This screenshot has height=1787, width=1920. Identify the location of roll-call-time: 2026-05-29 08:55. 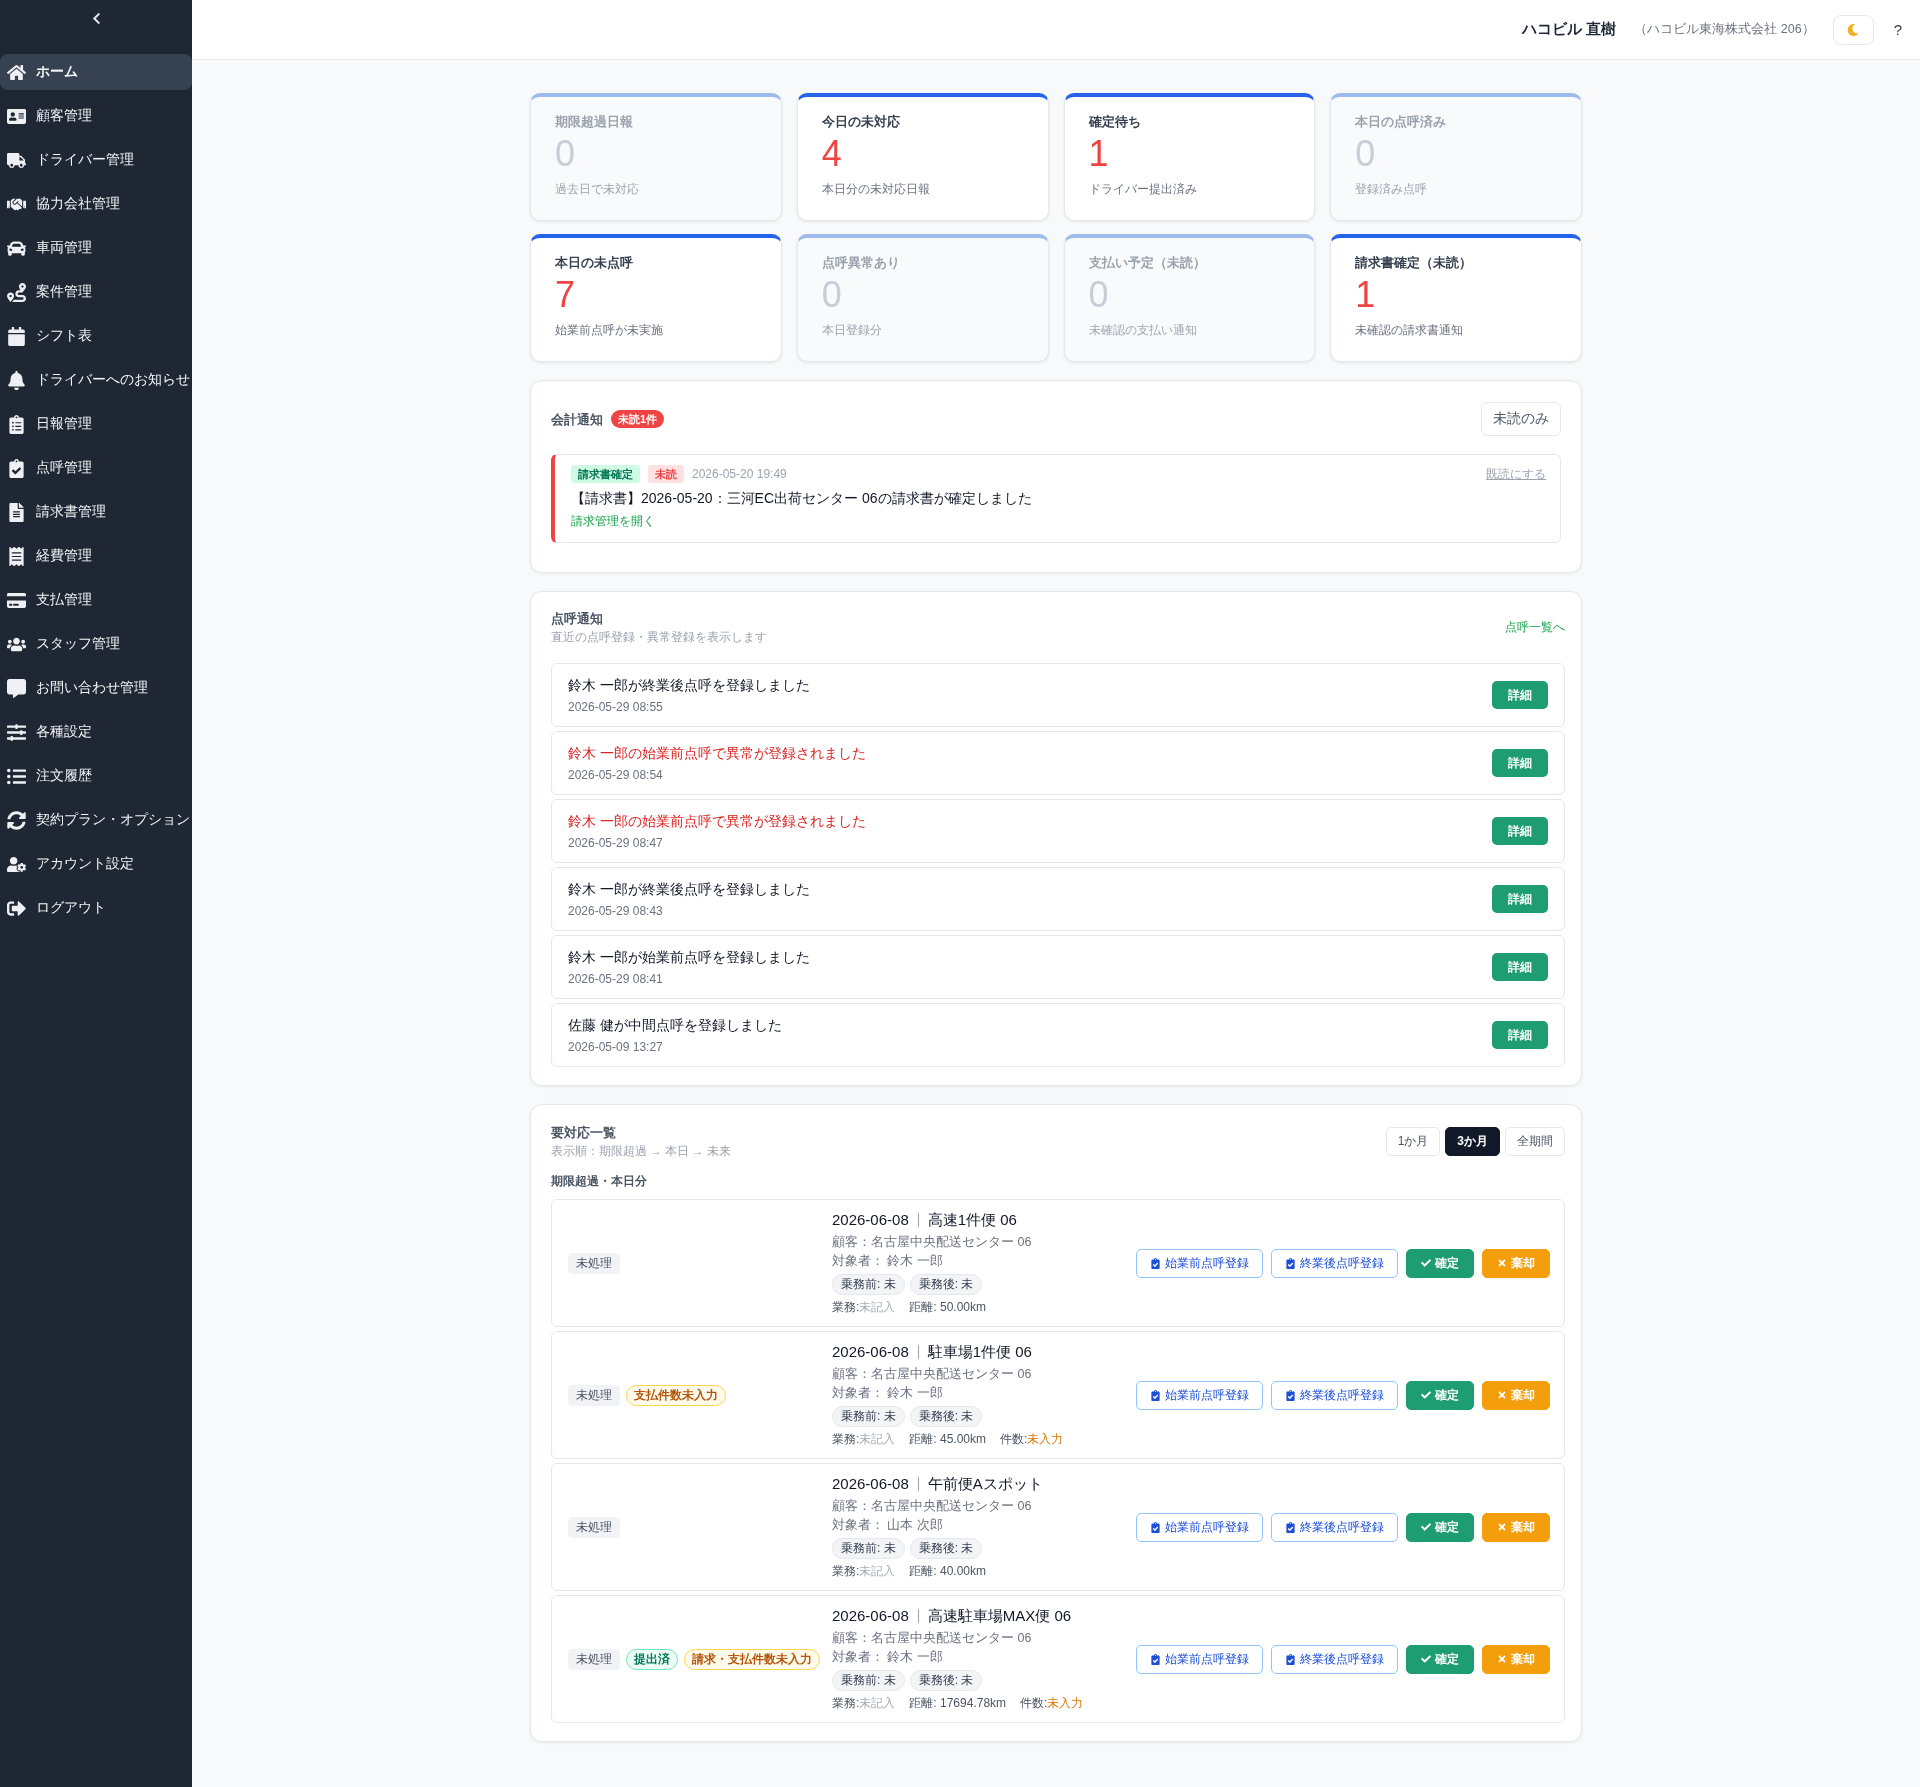
(615, 706).